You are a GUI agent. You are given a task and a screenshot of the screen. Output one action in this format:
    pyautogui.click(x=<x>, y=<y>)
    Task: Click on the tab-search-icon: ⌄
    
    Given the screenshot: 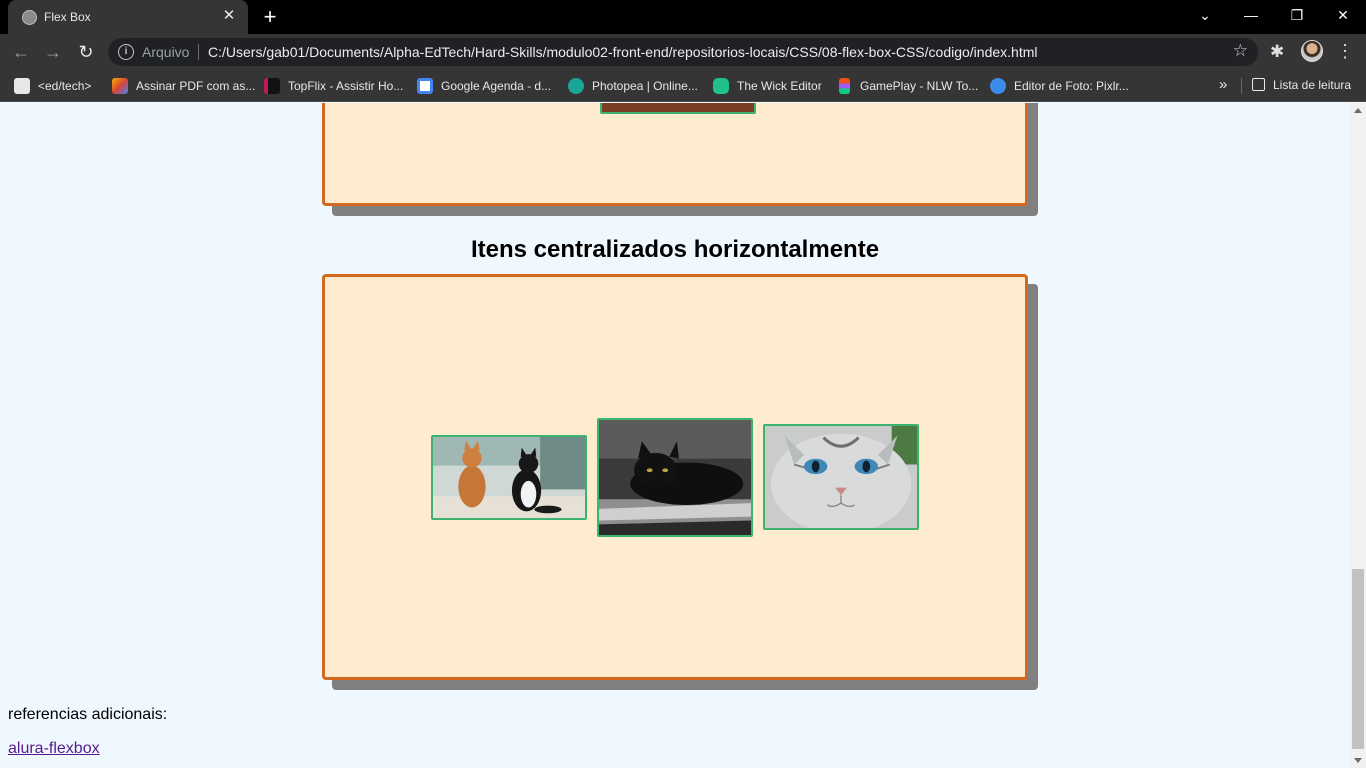 What is the action you would take?
    pyautogui.click(x=1205, y=16)
    